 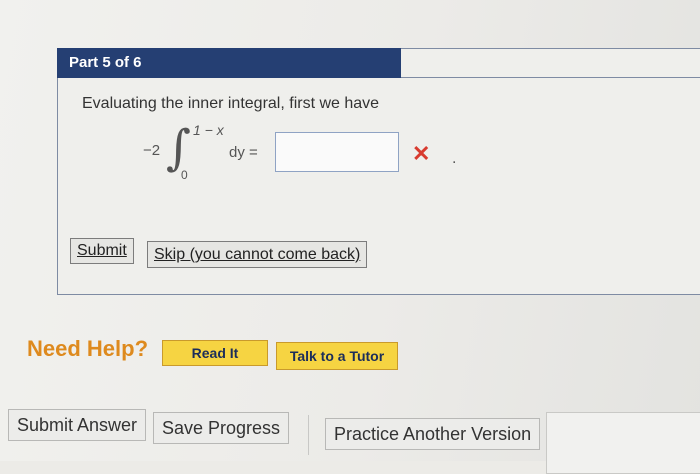 What do you see at coordinates (550, 77) in the screenshot?
I see `header-divider` at bounding box center [550, 77].